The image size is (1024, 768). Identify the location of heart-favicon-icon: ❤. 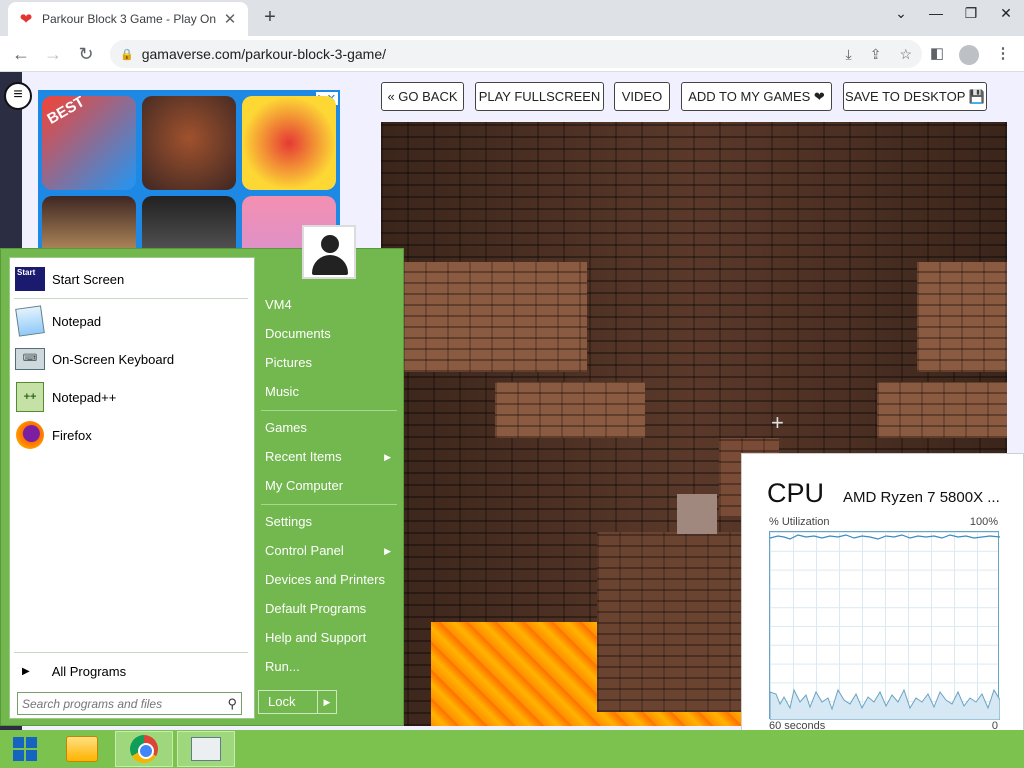
(26, 19).